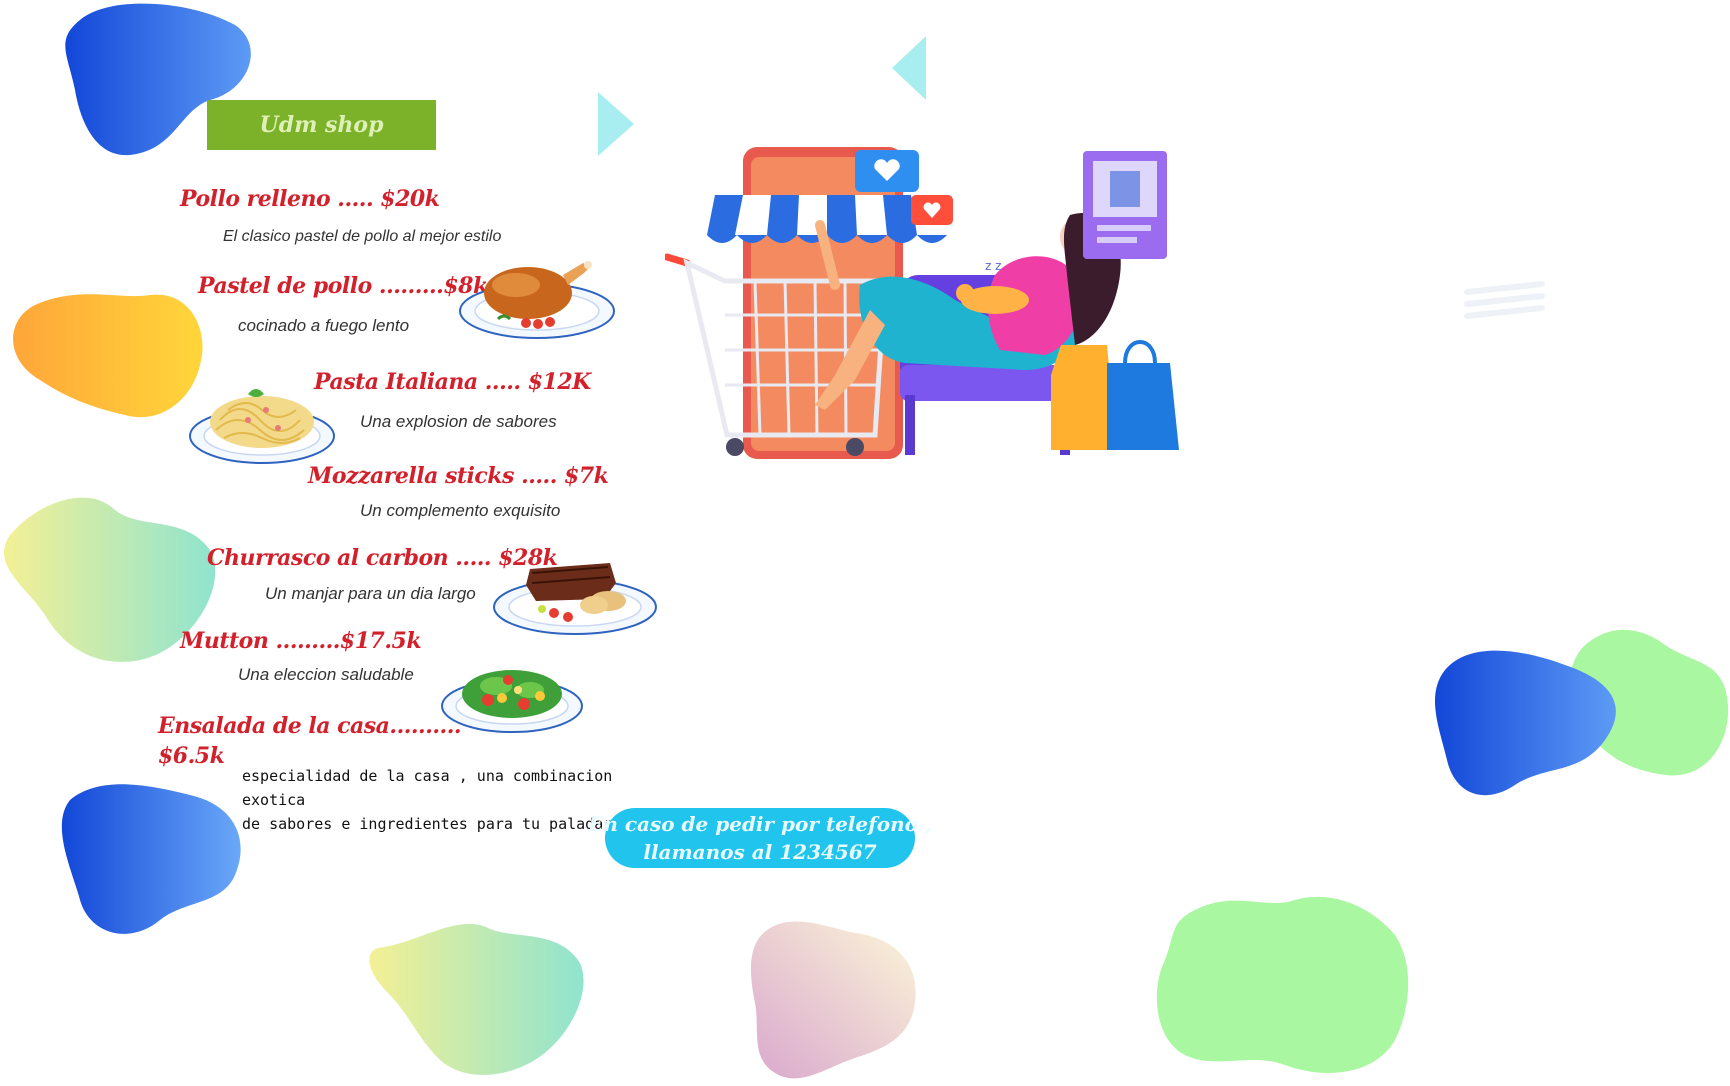  I want to click on decorative-blob-blue-right, so click(1525, 723).